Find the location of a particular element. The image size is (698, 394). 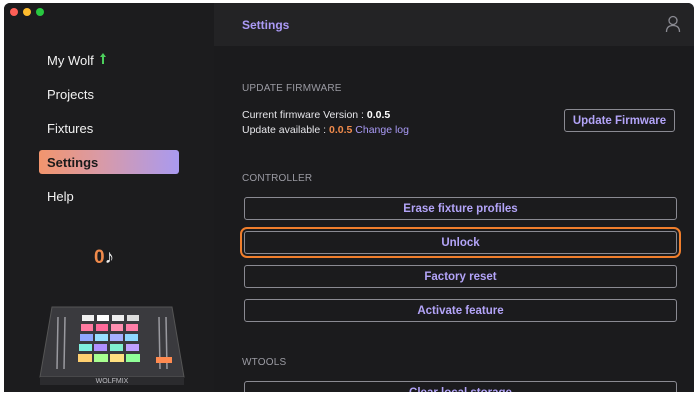

available-version: 0.0.5 is located at coordinates (340, 130).